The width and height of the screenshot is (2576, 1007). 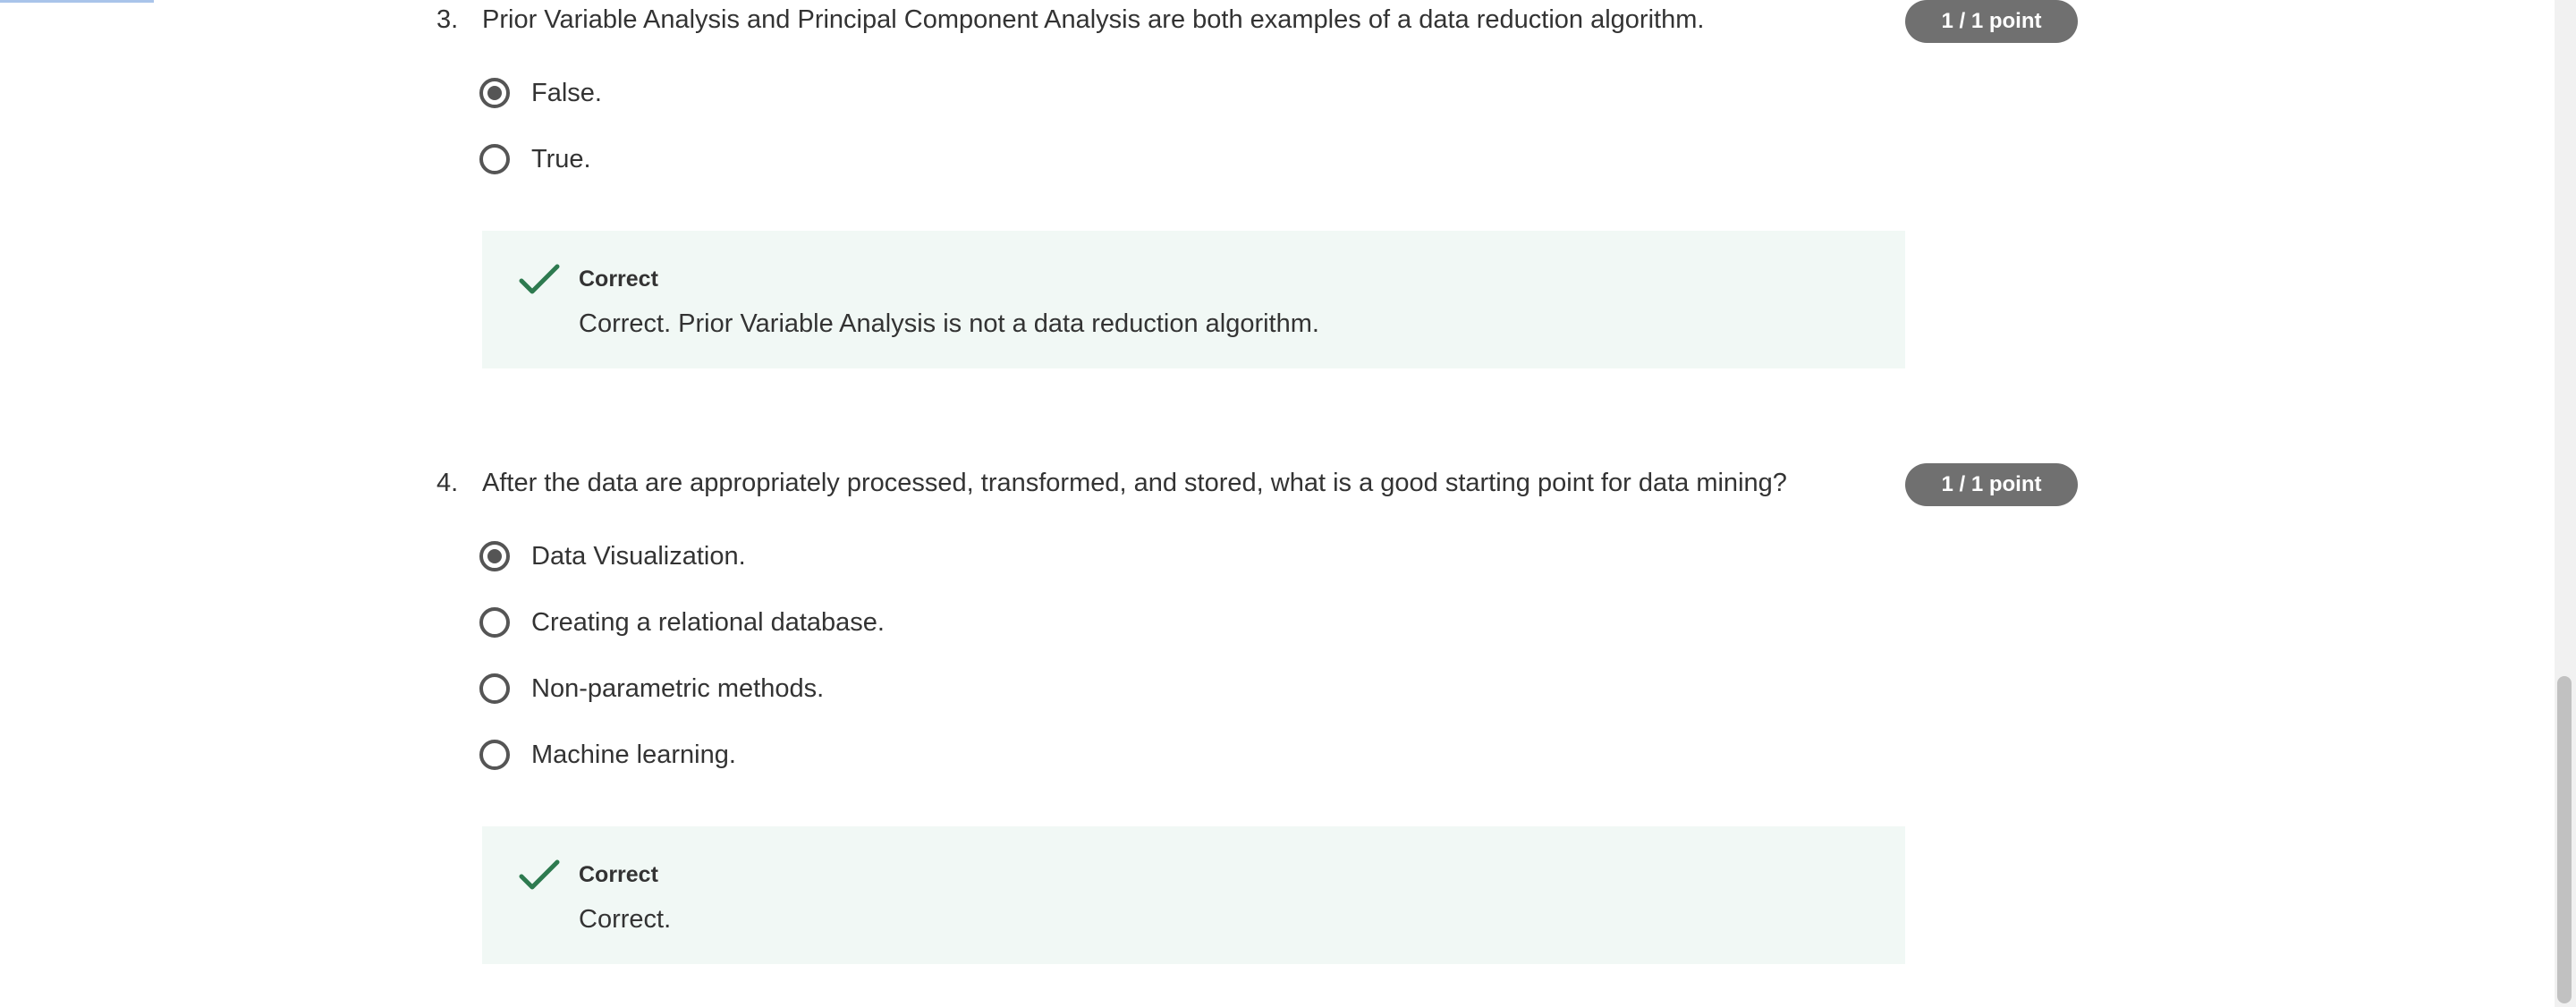 I want to click on option-machine-learning: Machine learning., so click(x=607, y=754).